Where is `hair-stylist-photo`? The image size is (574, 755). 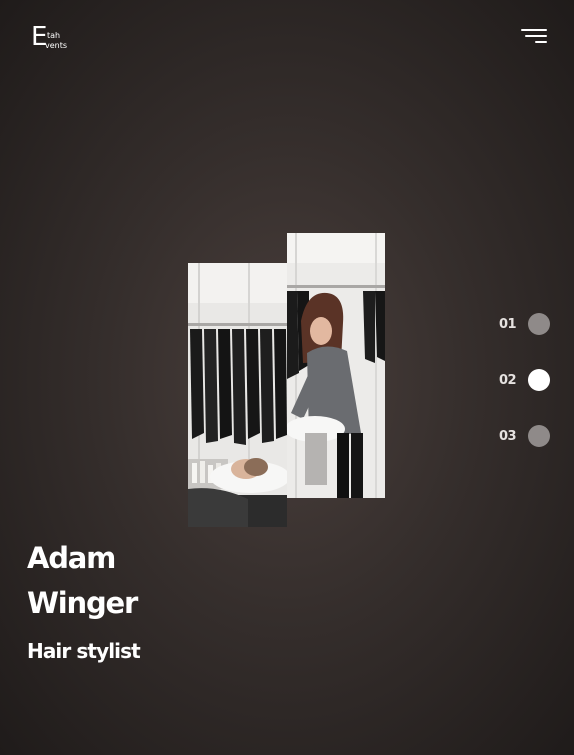
hair-stylist-photo is located at coordinates (336, 365).